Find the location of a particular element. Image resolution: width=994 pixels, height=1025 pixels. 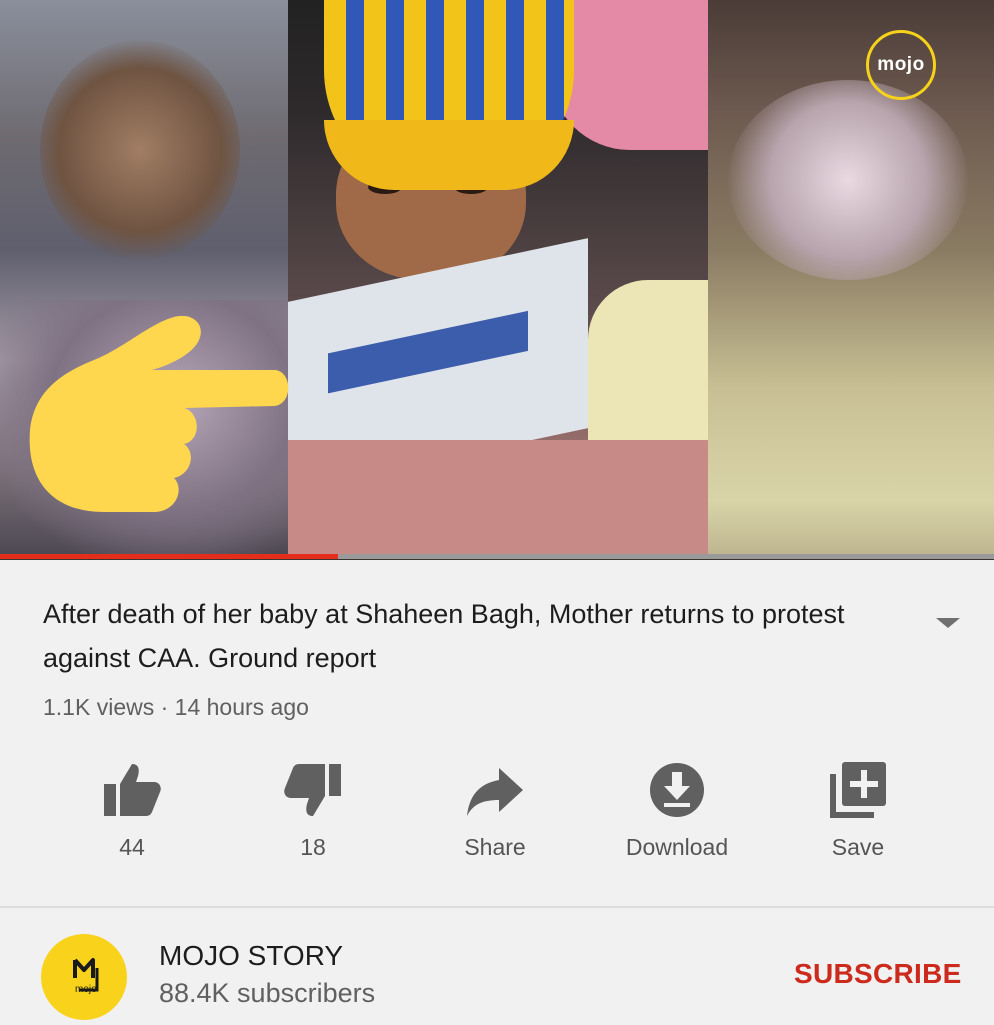

share-icon is located at coordinates (495, 792).